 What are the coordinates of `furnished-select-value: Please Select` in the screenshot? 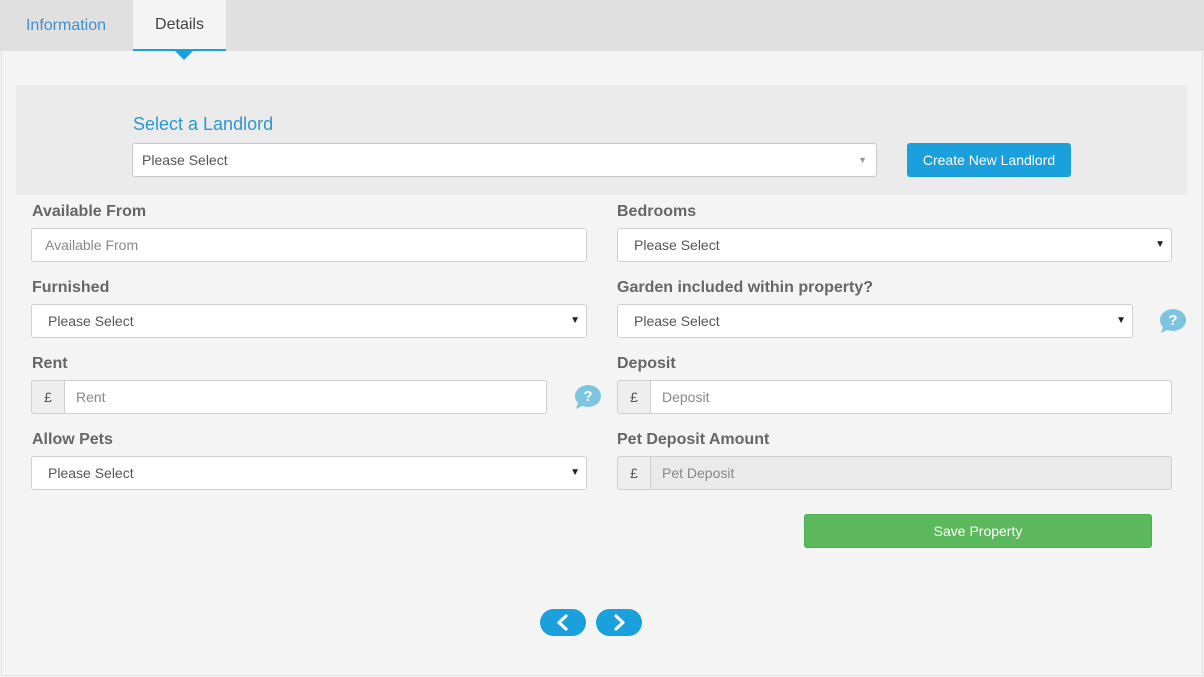 It's located at (91, 321).